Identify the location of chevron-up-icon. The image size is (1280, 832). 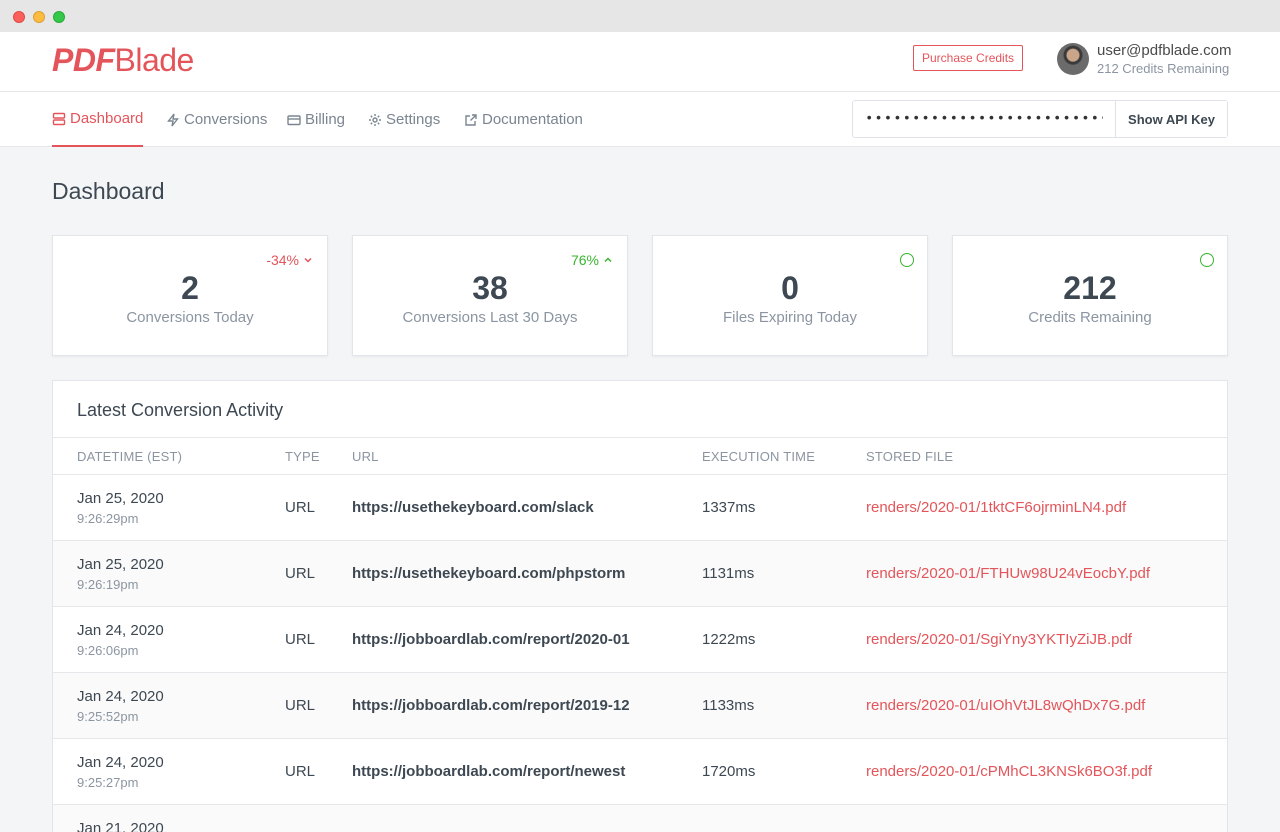
(608, 260).